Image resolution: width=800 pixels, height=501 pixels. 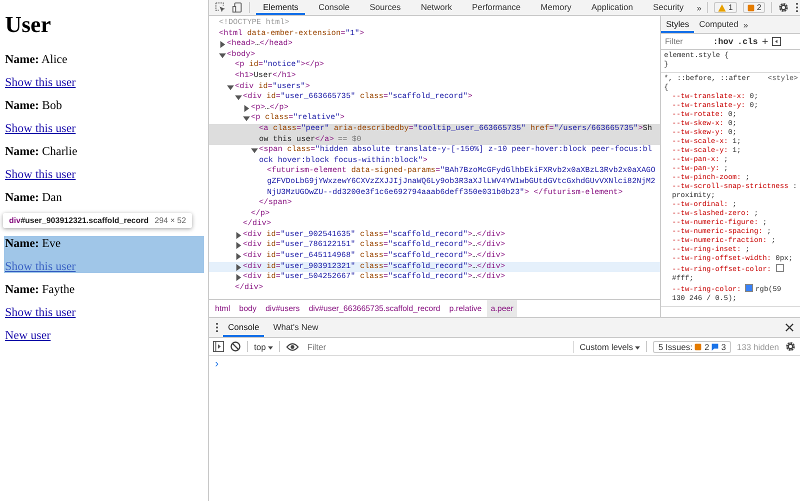 What do you see at coordinates (293, 347) in the screenshot?
I see `eye-icon` at bounding box center [293, 347].